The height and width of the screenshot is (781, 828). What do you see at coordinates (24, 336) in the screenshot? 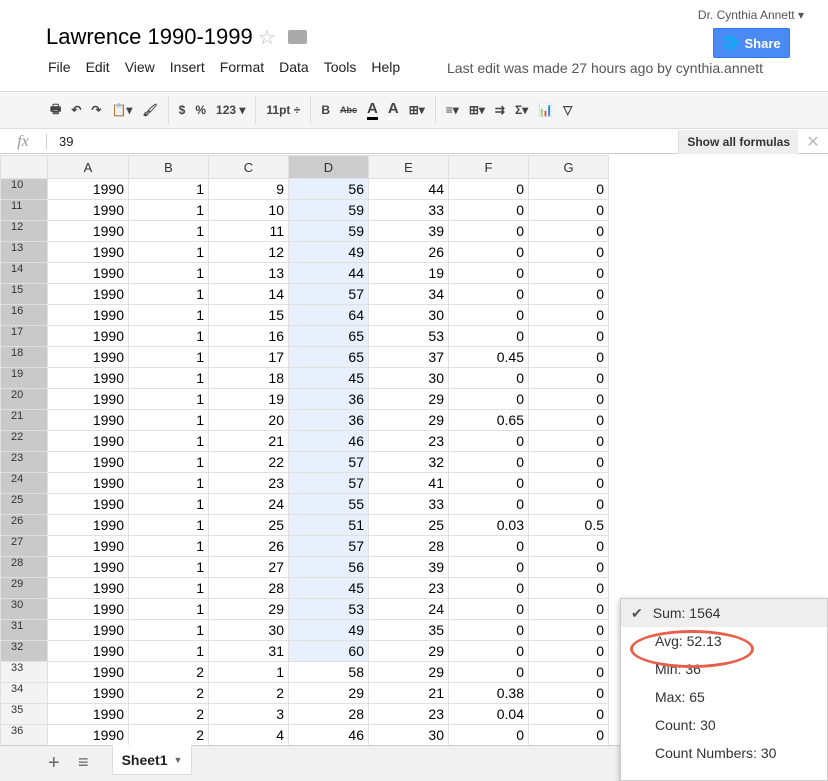
I see `row-header: 17` at bounding box center [24, 336].